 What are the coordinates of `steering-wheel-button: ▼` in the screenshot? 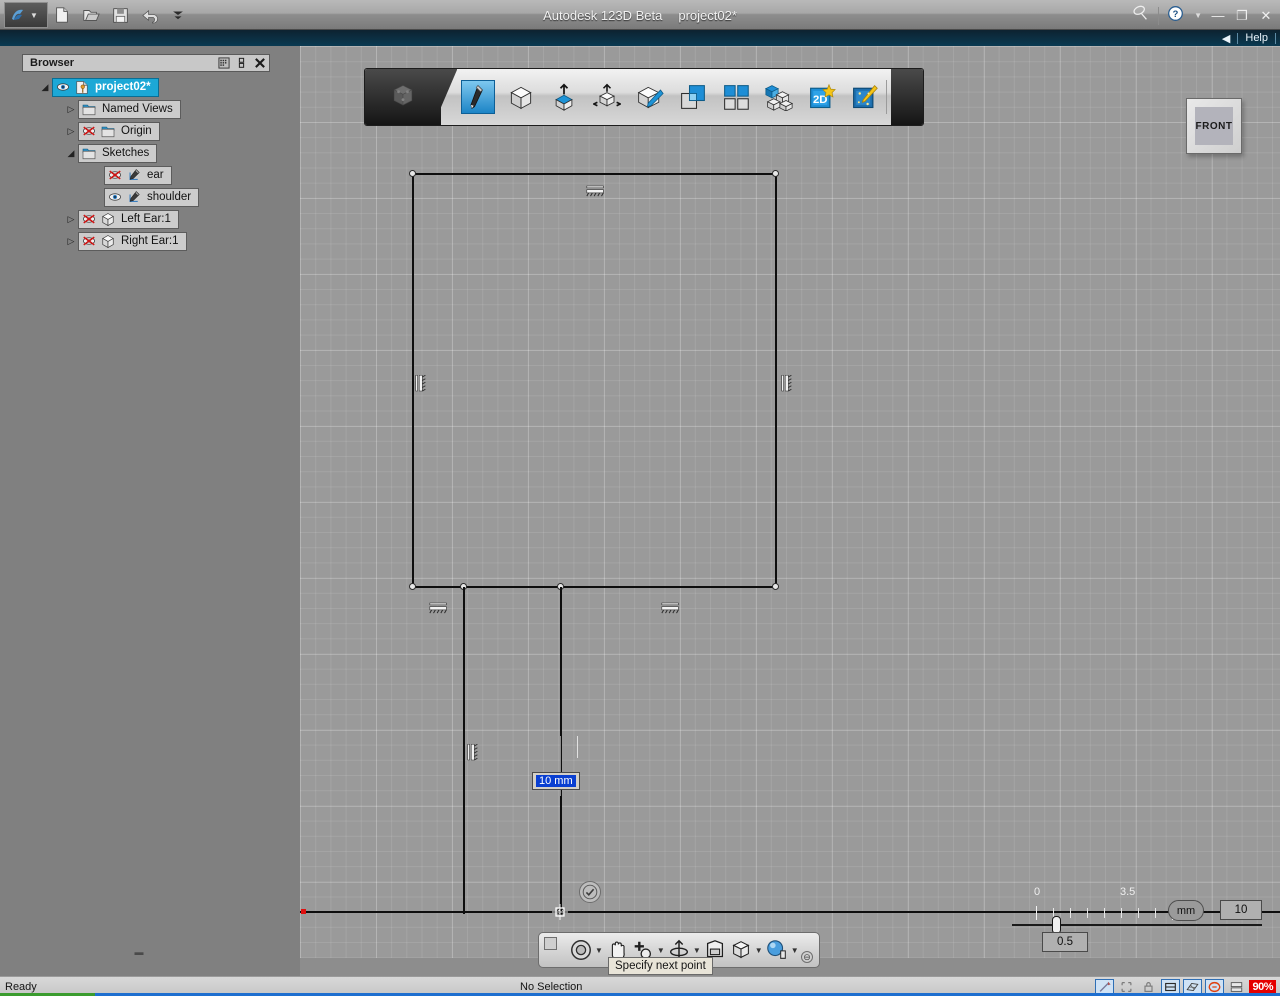 It's located at (586, 950).